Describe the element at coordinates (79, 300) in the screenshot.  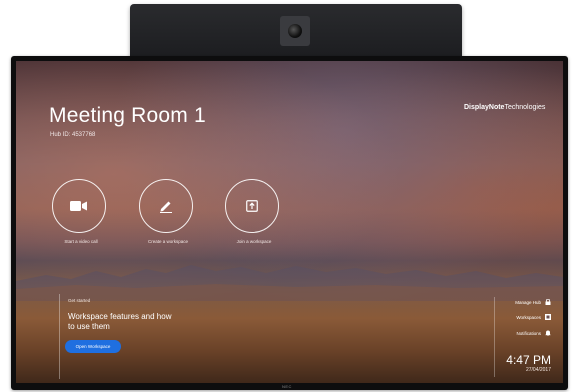
I see `get-started-heading: Get started` at that location.